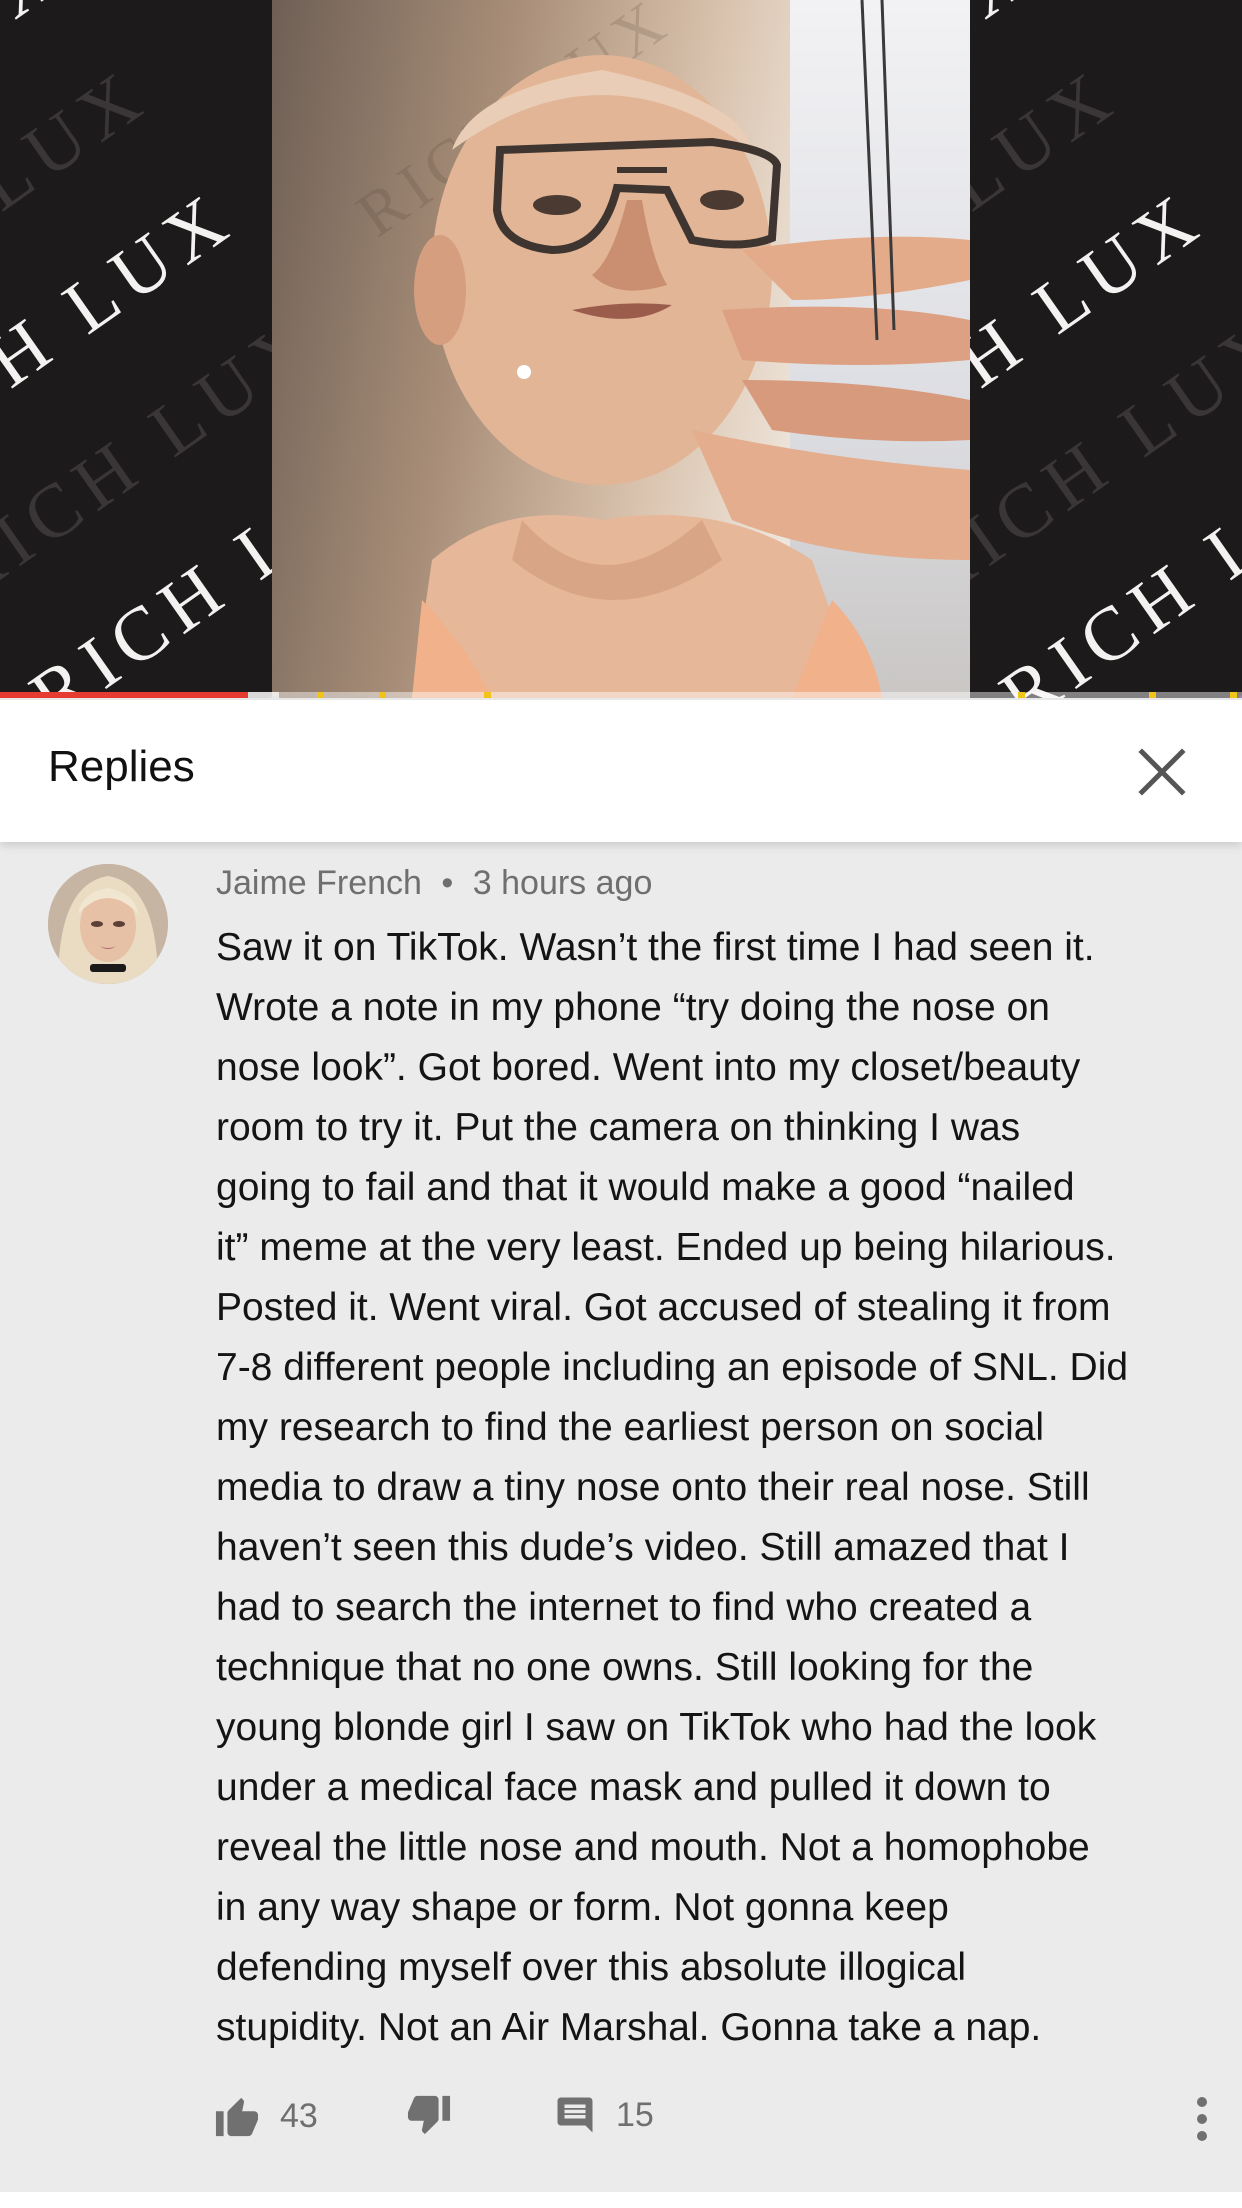 The image size is (1242, 2208). Describe the element at coordinates (434, 883) in the screenshot. I see `comment-meta: Jaime French • 3 hours ago` at that location.